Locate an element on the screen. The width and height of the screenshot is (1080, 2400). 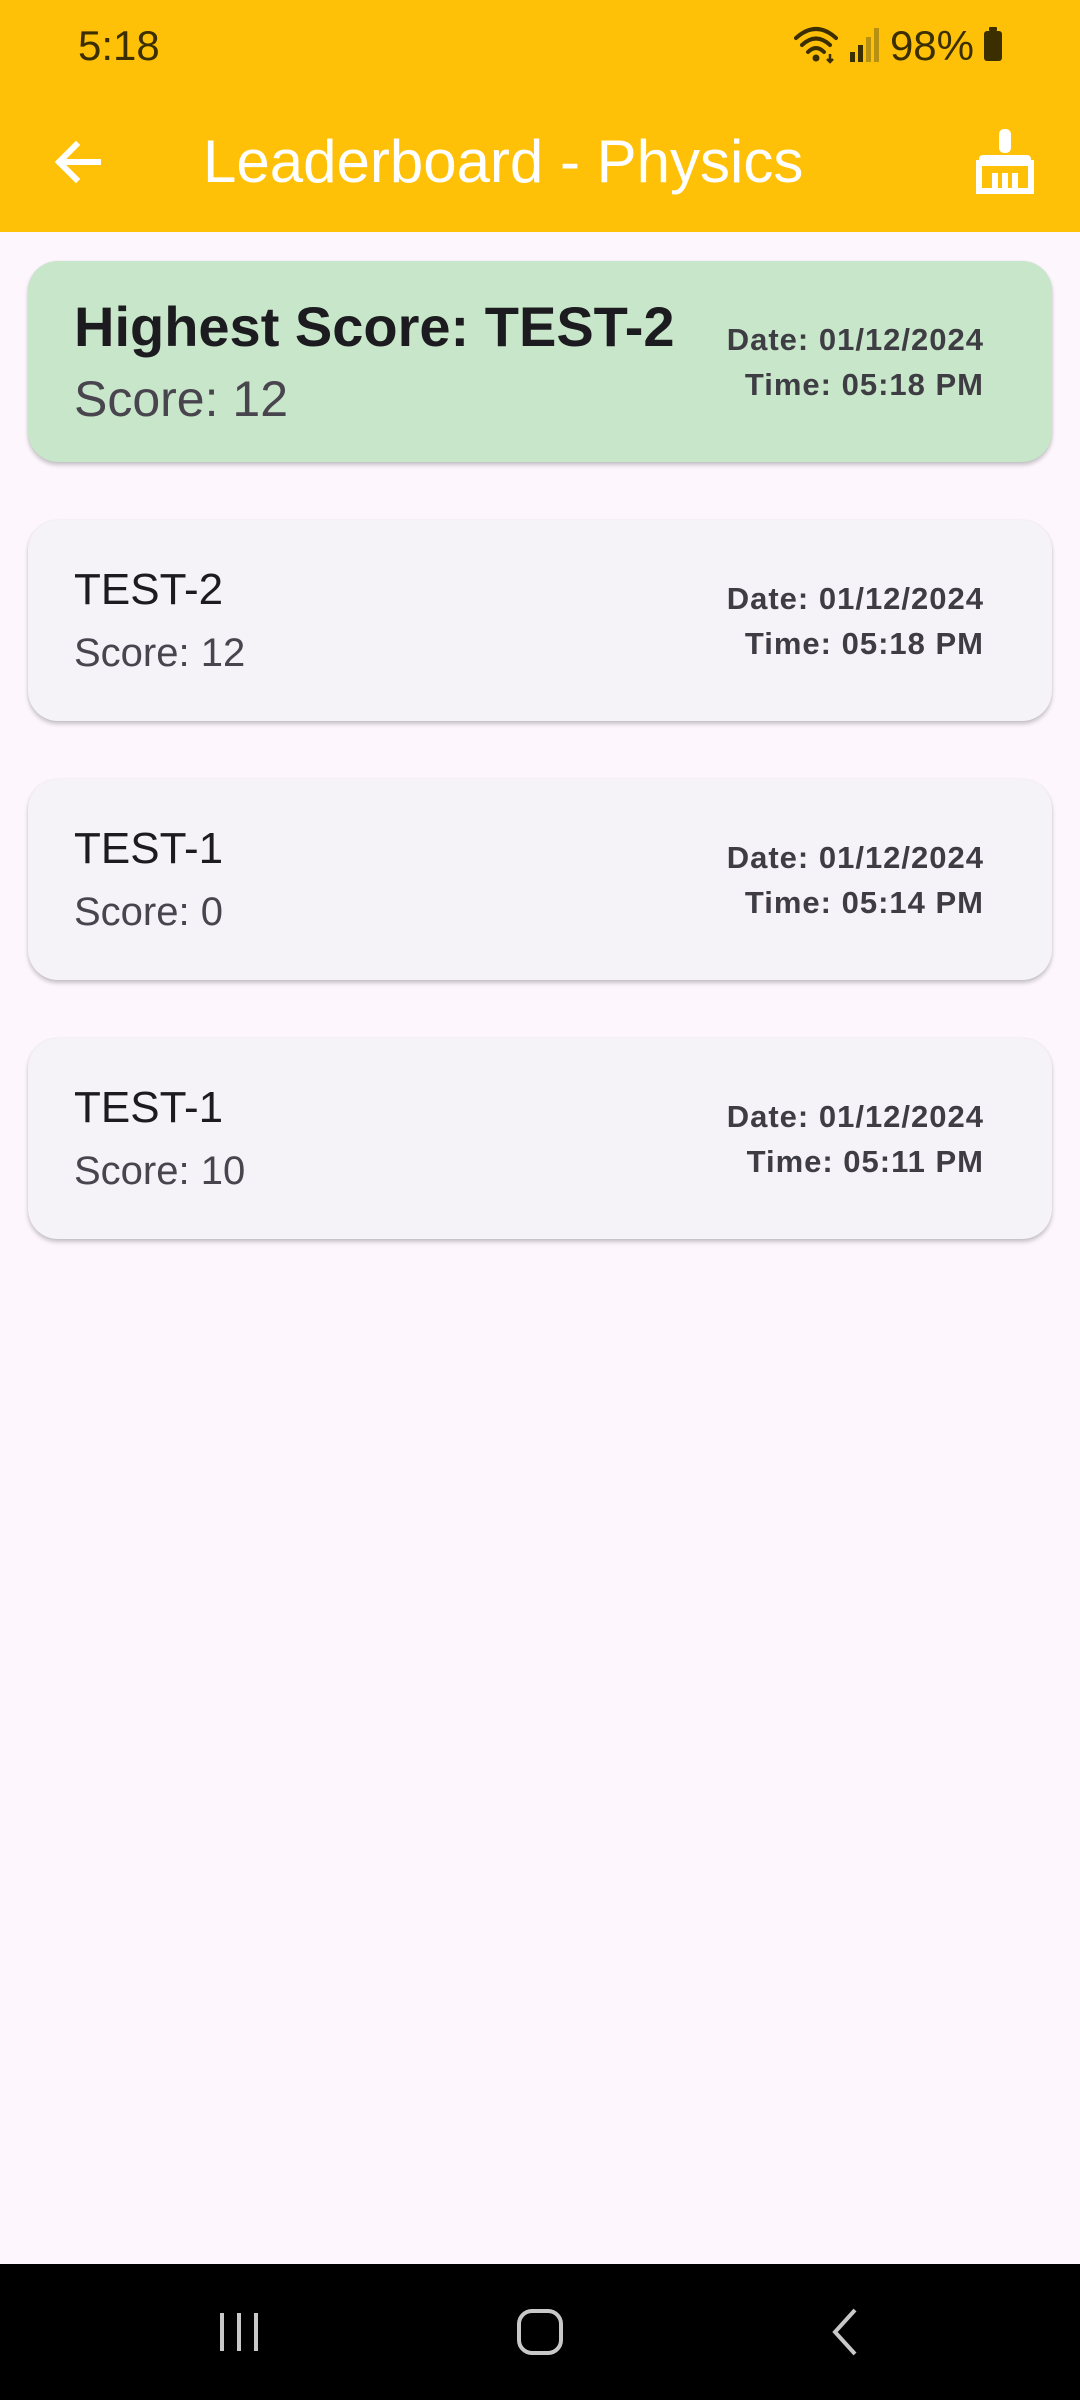
nav-back-button is located at coordinates (845, 2332).